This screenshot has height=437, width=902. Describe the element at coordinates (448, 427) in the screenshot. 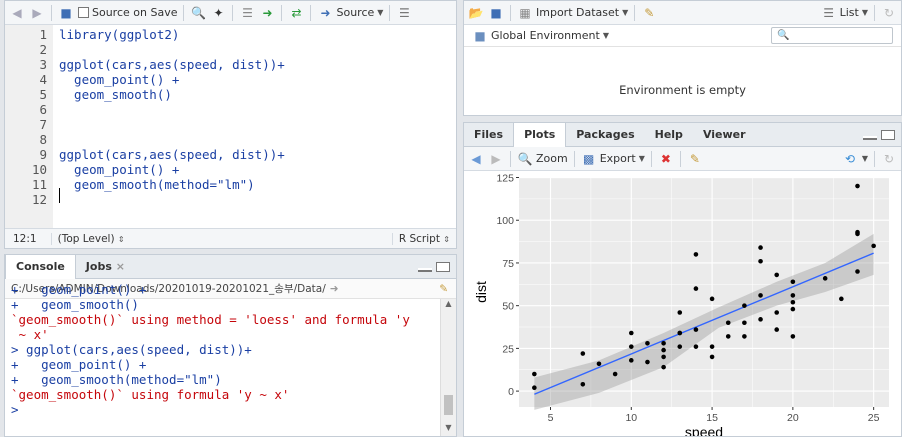

I see `scroll-down-icon: ▼` at that location.